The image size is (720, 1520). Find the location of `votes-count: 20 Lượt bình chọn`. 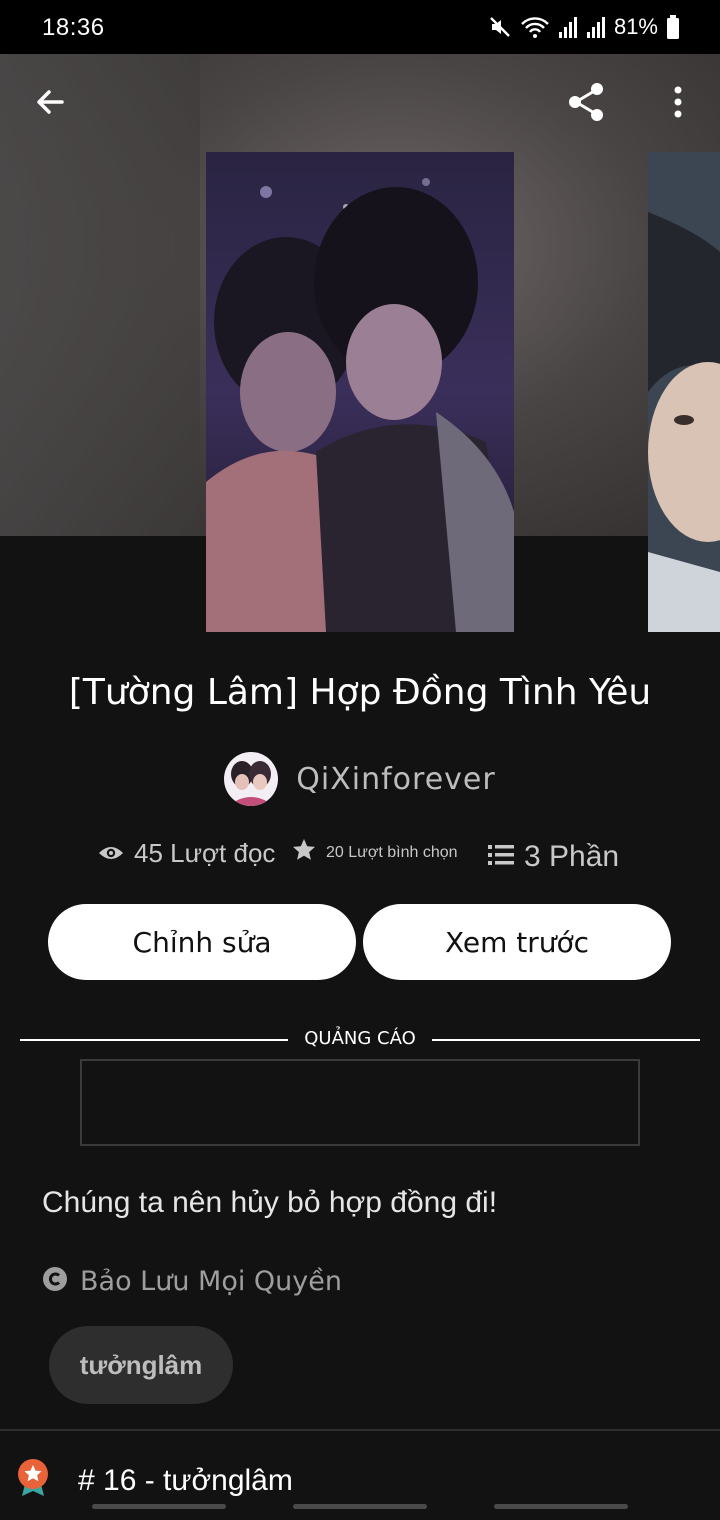

votes-count: 20 Lượt bình chọn is located at coordinates (392, 852).